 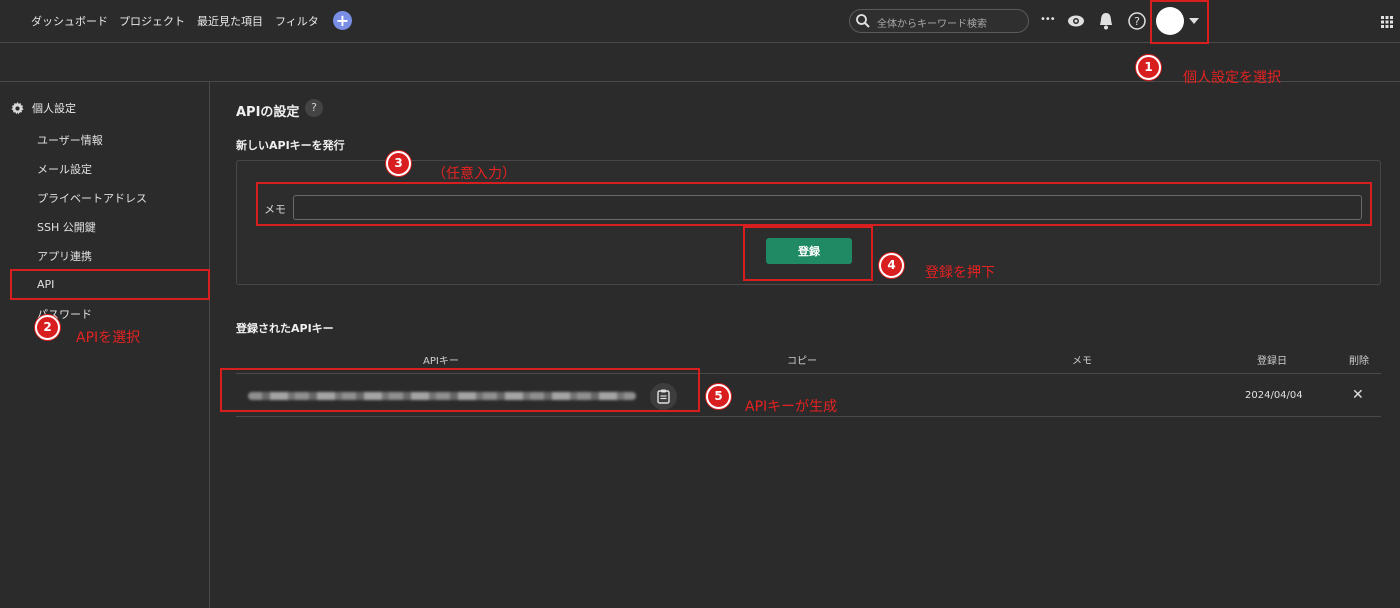 What do you see at coordinates (474, 174) in the screenshot?
I see `annotation-note-3: （任意入力）` at bounding box center [474, 174].